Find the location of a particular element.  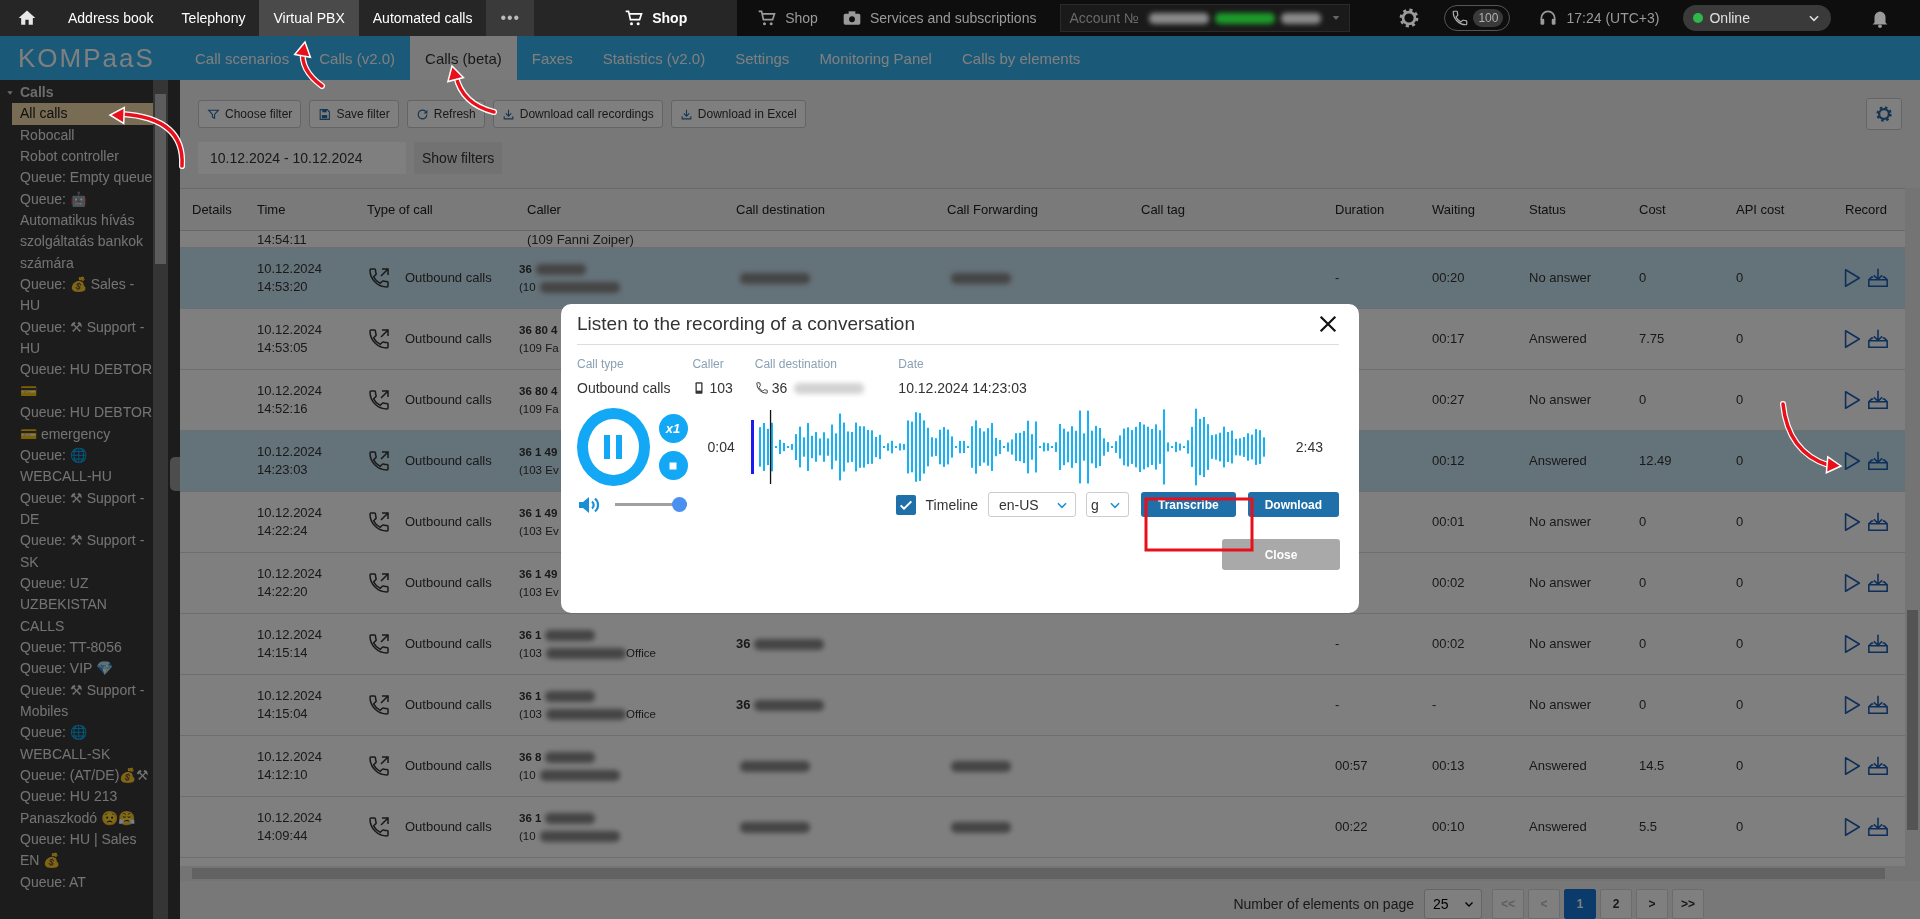

field-value: 36 is located at coordinates (779, 388).